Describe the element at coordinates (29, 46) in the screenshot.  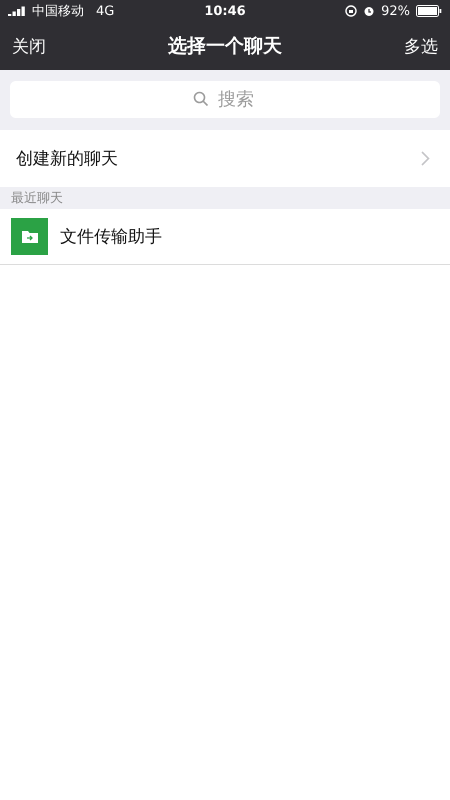
I see `close-button: 关闭` at that location.